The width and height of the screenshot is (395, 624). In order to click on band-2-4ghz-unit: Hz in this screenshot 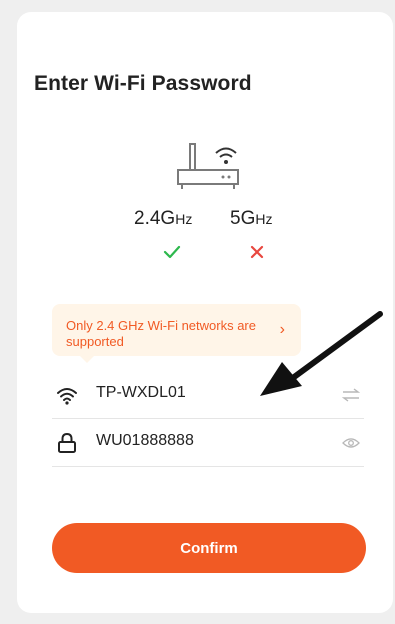, I will do `click(184, 219)`.